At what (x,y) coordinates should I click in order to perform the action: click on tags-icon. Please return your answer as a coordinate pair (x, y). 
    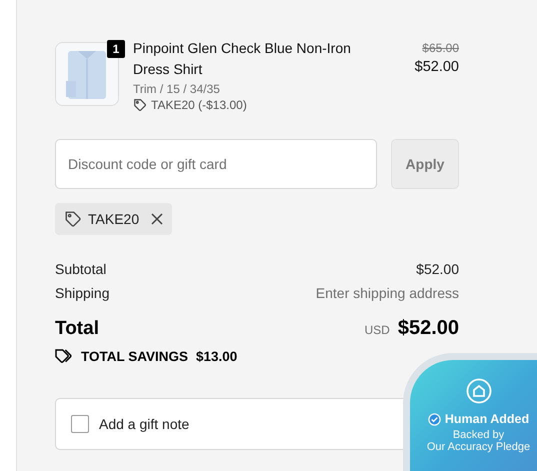
    Looking at the image, I should click on (64, 356).